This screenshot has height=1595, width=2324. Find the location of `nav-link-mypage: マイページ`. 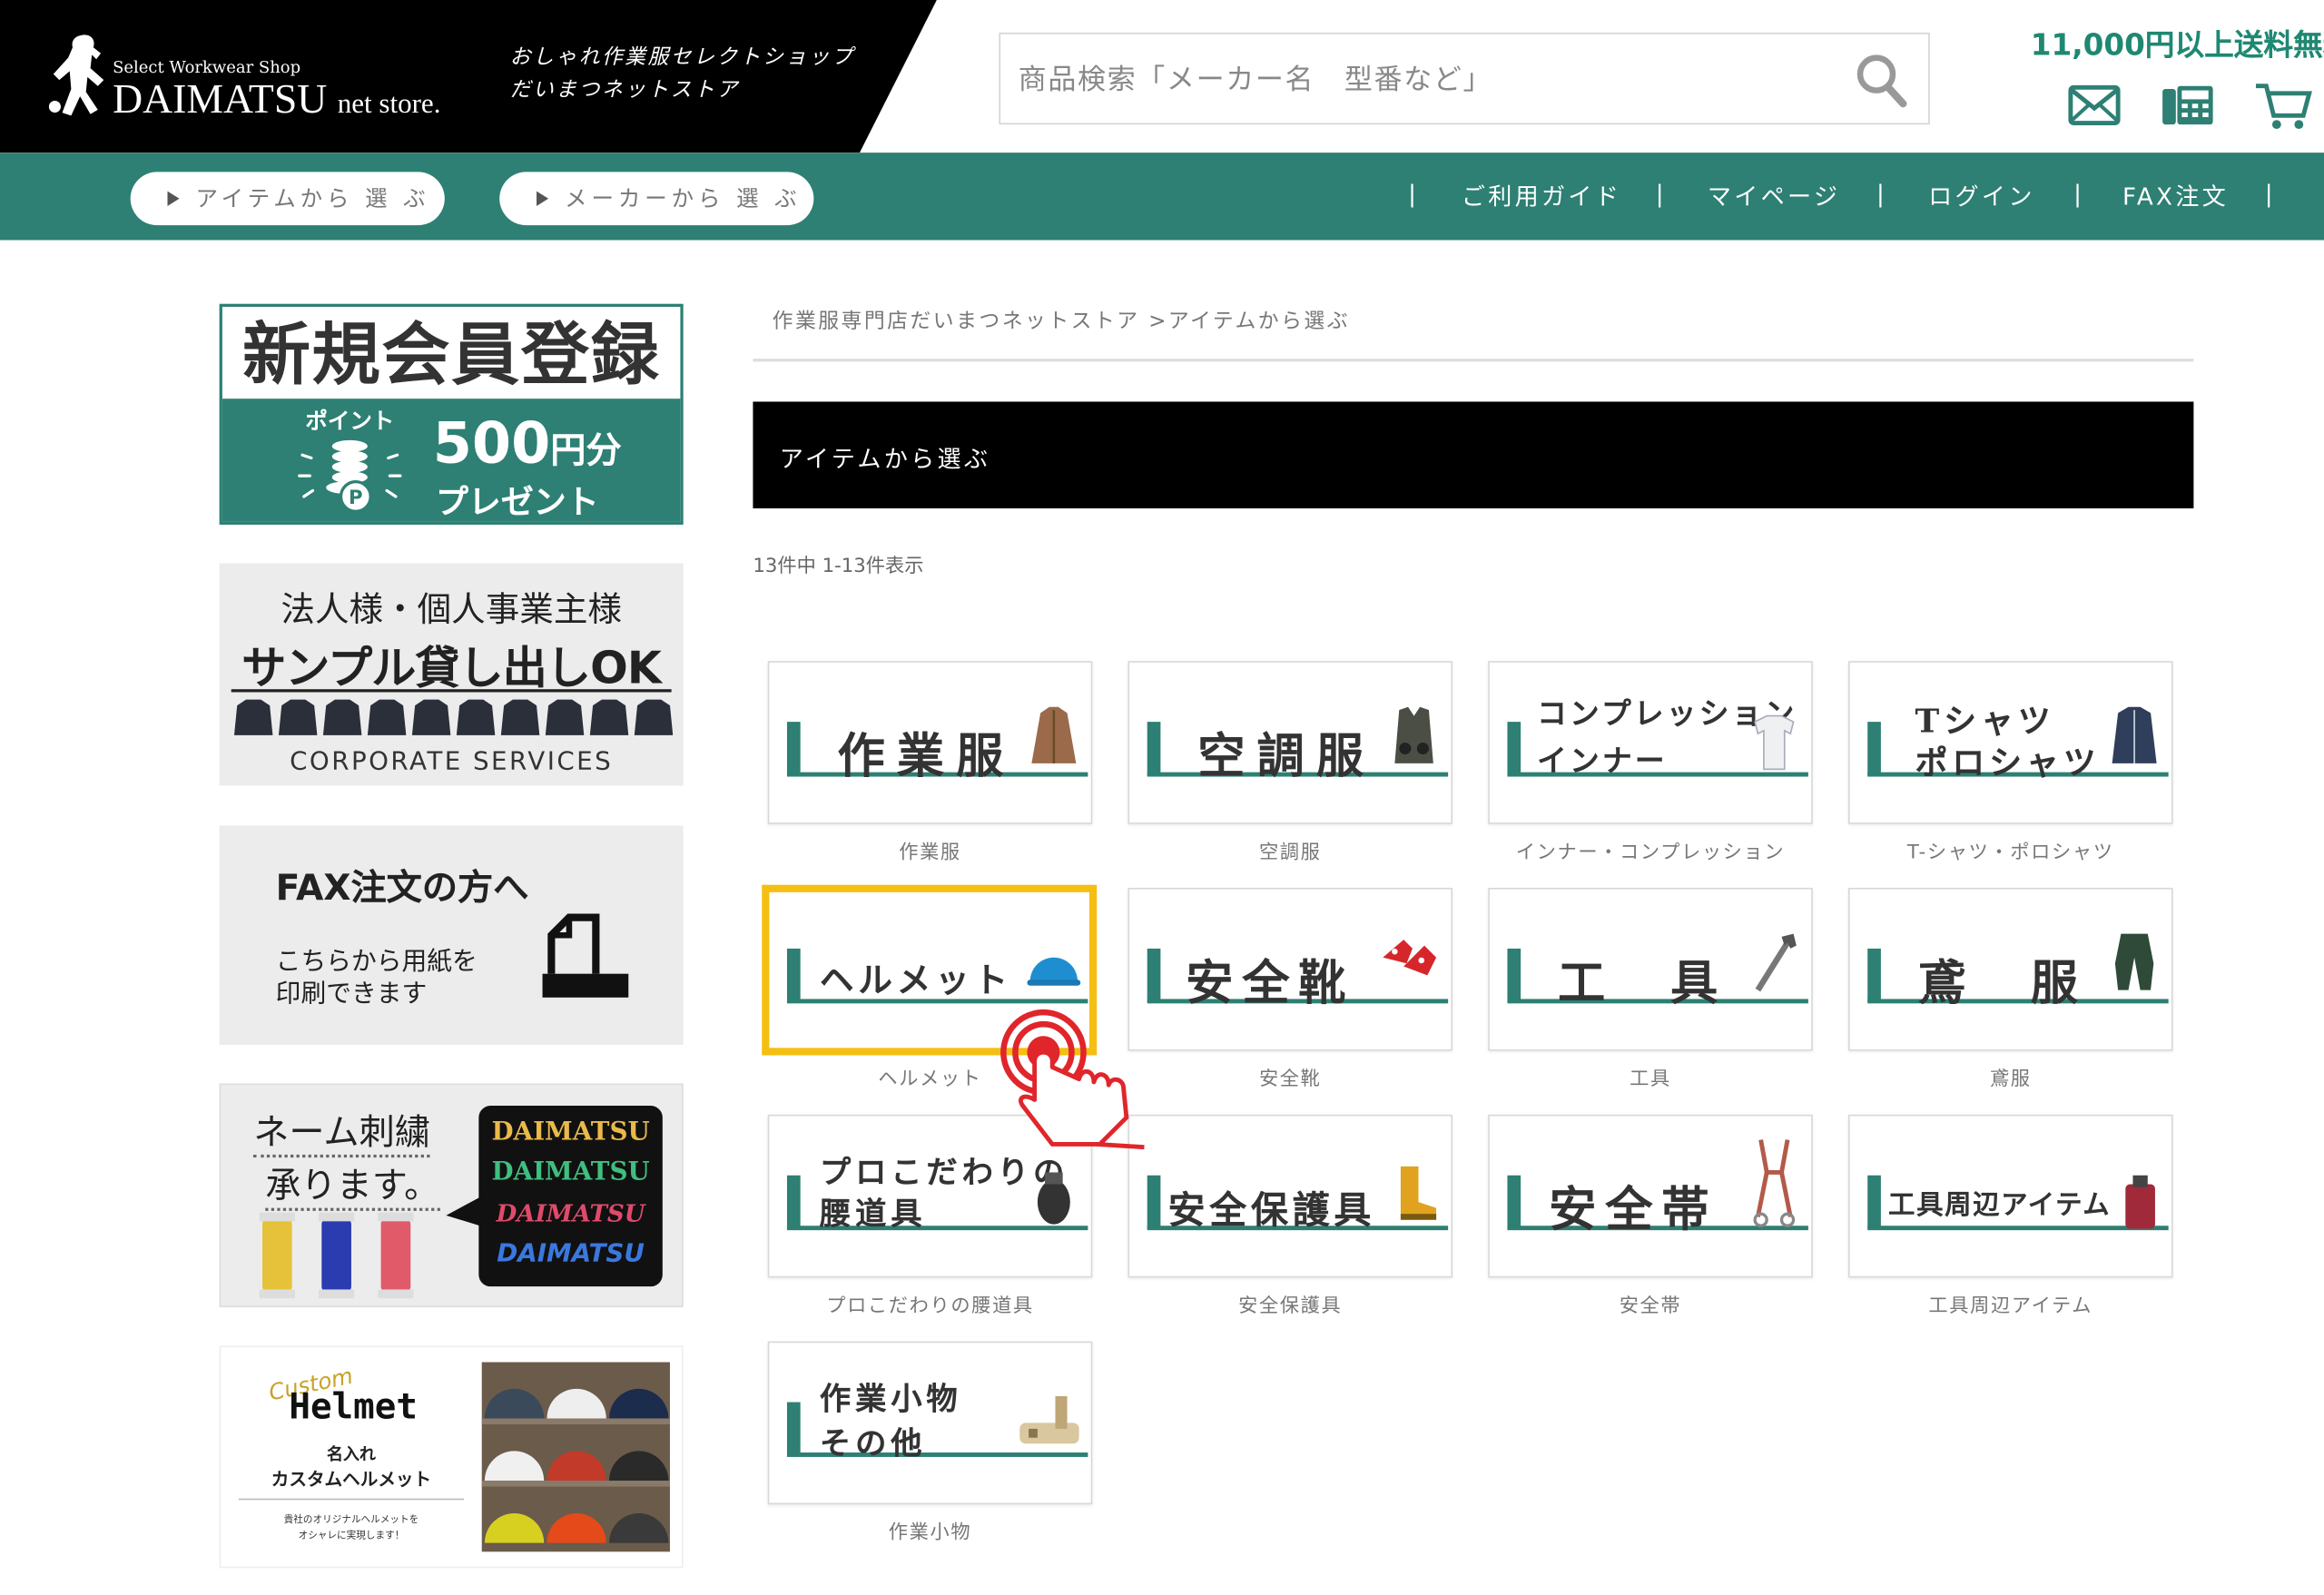

nav-link-mypage: マイページ is located at coordinates (1774, 194).